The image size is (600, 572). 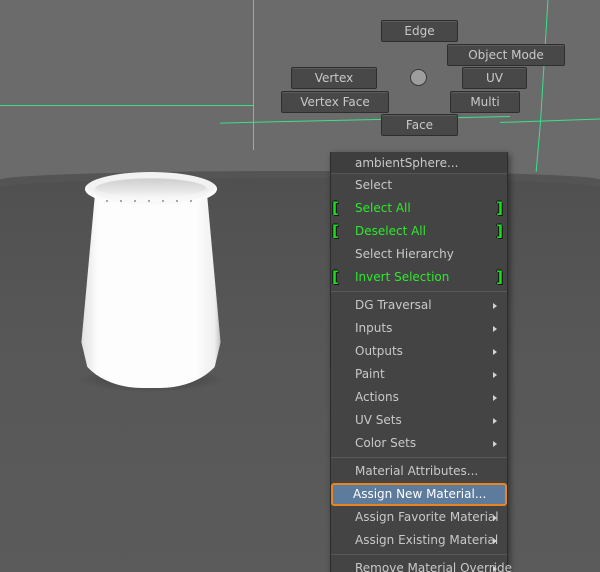 What do you see at coordinates (506, 55) in the screenshot?
I see `mode-button-object-mode: Object Mode` at bounding box center [506, 55].